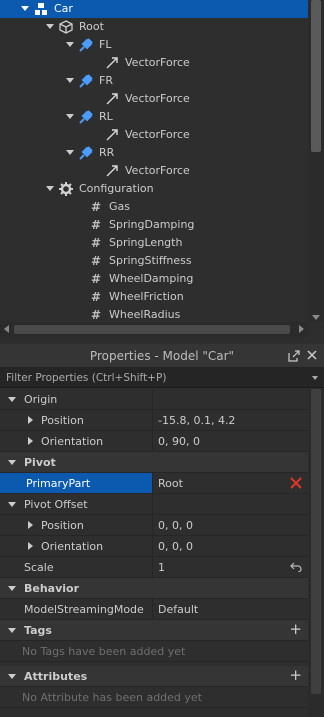  What do you see at coordinates (56, 676) in the screenshot?
I see `category-label: Attributes` at bounding box center [56, 676].